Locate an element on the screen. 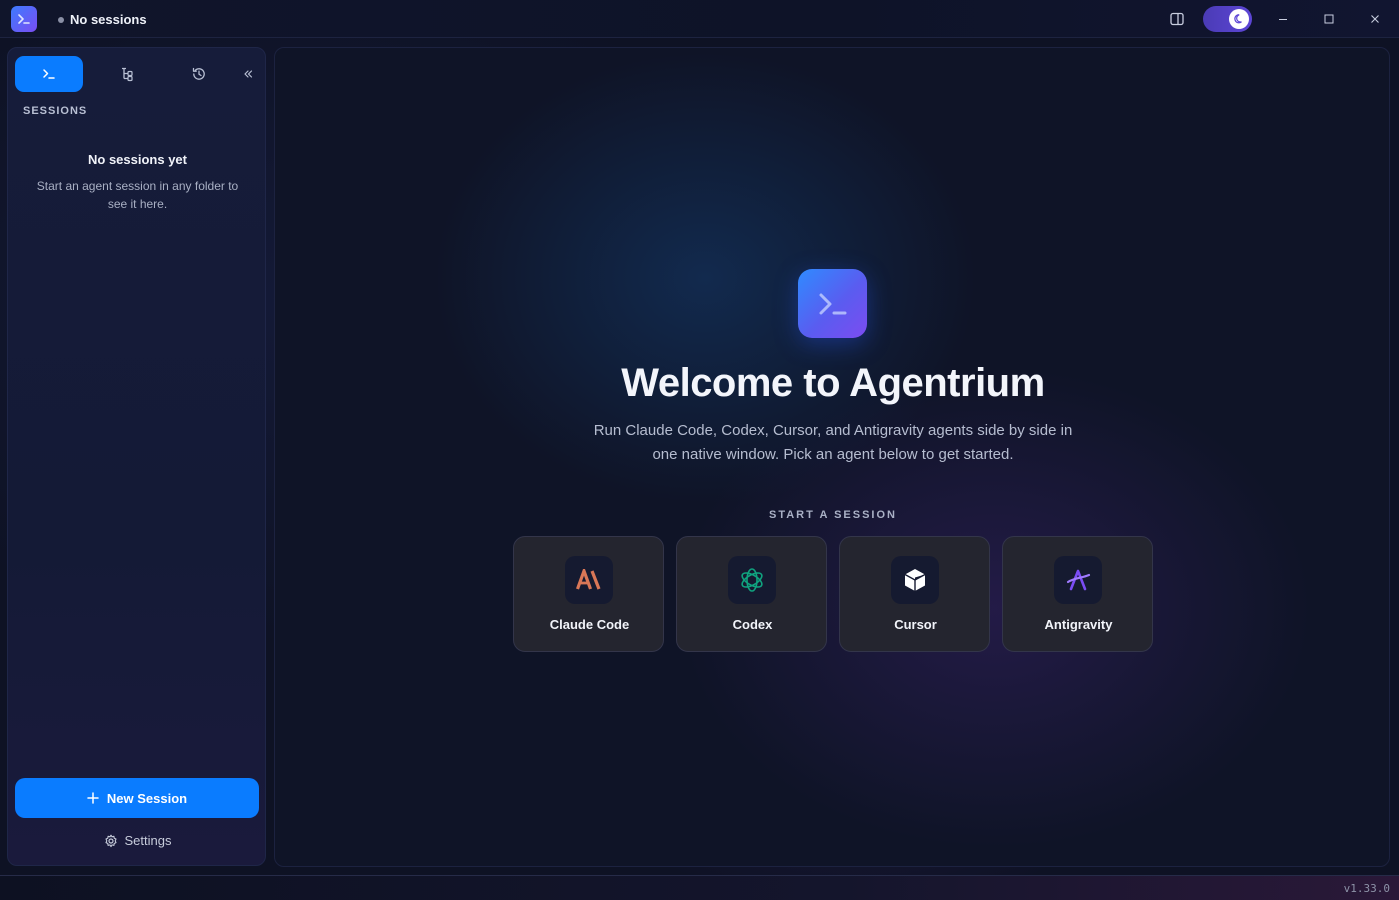 This screenshot has height=900, width=1399. settings-button: Settings is located at coordinates (137, 840).